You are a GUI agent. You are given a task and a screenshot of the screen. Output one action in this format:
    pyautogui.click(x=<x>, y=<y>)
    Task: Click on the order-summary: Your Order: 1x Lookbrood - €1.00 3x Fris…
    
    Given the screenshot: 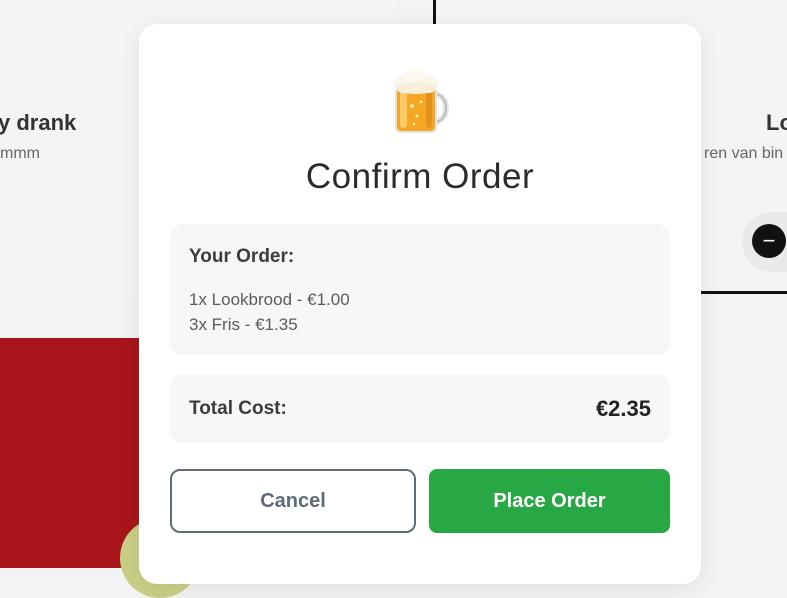 What is the action you would take?
    pyautogui.click(x=420, y=289)
    